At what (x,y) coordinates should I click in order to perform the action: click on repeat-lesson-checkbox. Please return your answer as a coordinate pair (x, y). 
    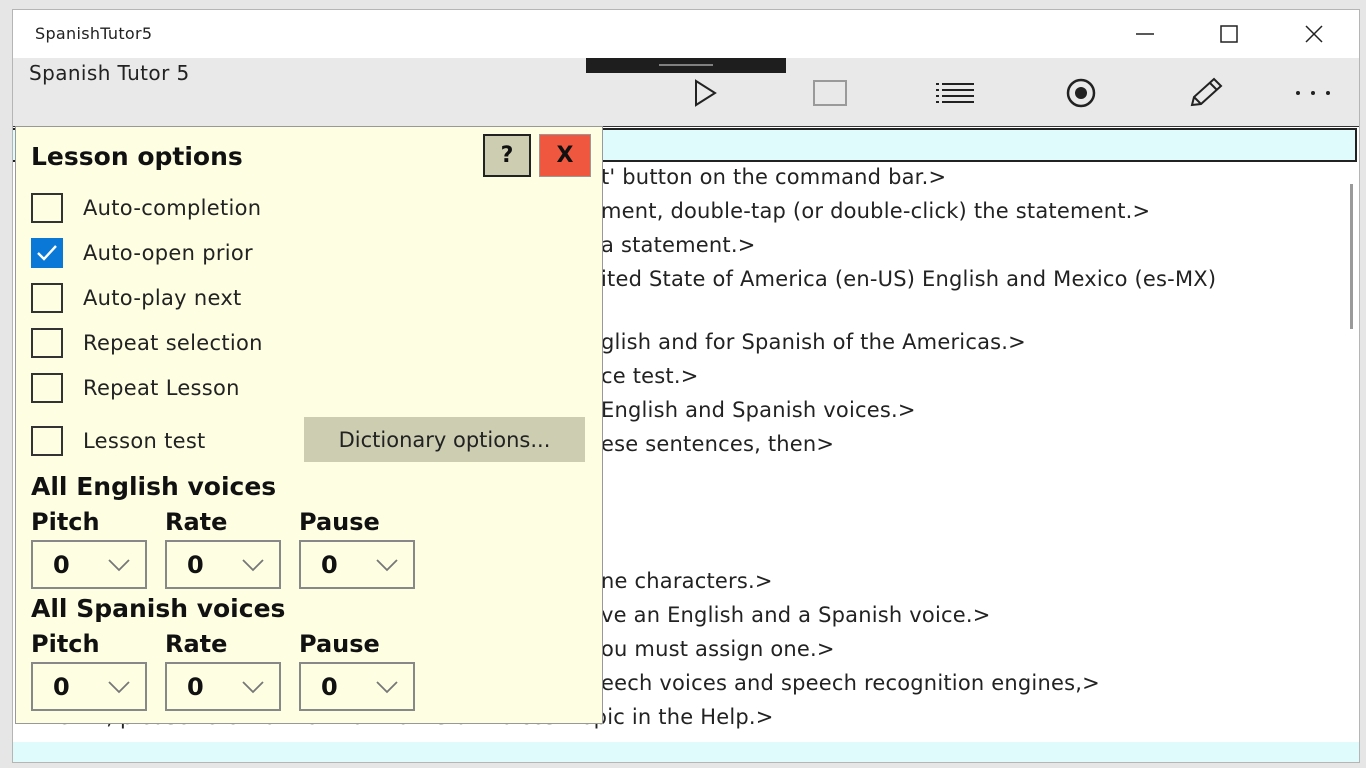
    Looking at the image, I should click on (47, 388).